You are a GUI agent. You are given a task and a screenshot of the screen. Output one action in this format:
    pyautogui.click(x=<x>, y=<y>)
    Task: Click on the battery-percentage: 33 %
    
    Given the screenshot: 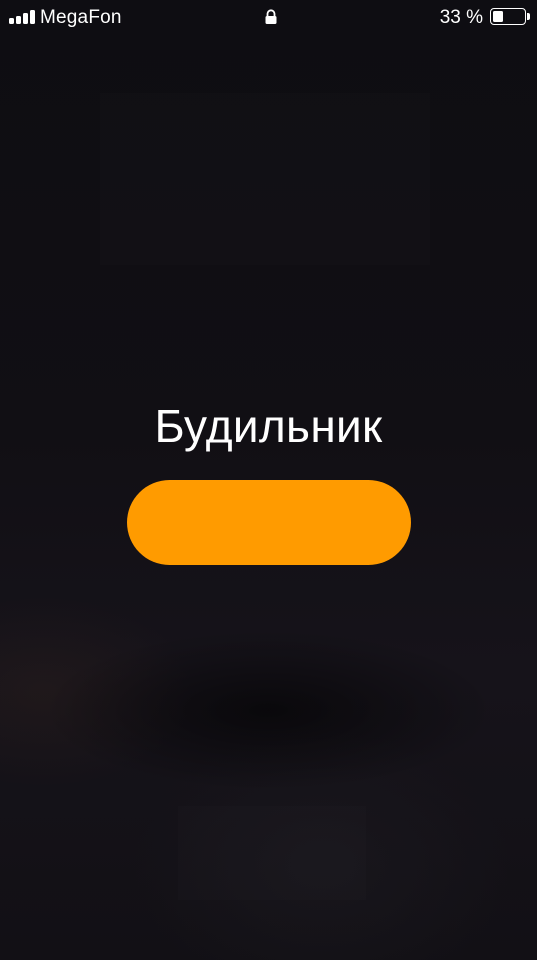 What is the action you would take?
    pyautogui.click(x=461, y=17)
    